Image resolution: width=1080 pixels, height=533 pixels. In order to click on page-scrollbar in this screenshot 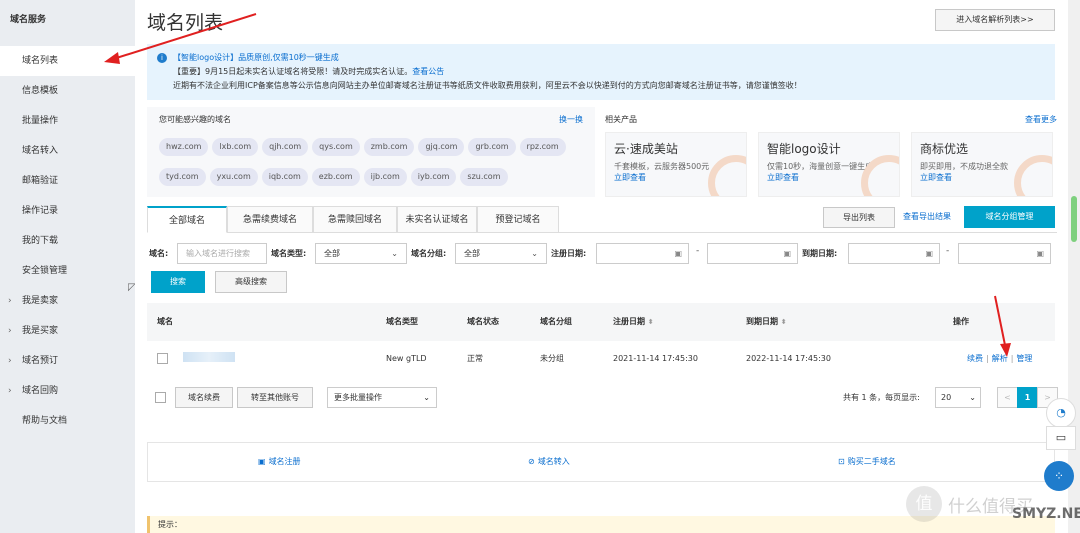, I will do `click(1074, 266)`.